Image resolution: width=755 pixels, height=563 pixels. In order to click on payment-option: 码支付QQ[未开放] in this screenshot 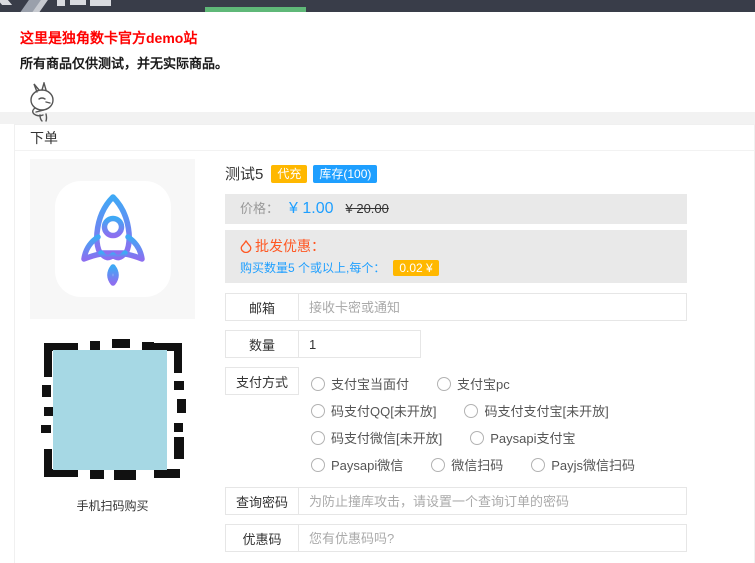, I will do `click(373, 410)`.